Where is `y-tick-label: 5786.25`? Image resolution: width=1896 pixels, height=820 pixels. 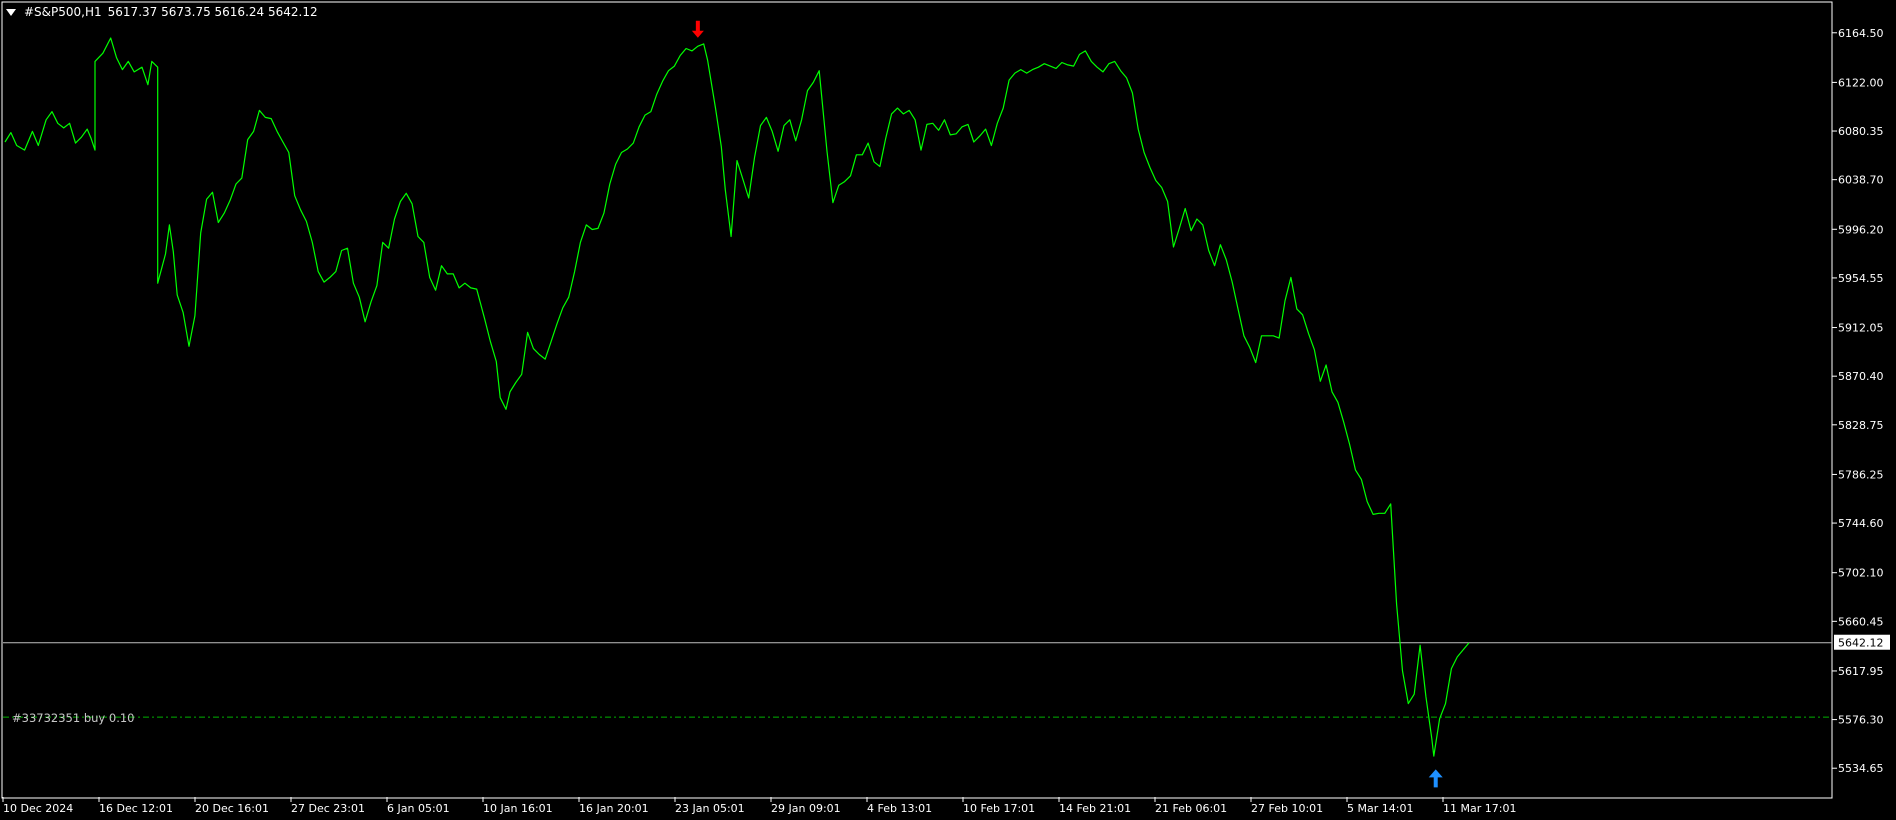
y-tick-label: 5786.25 is located at coordinates (1861, 474).